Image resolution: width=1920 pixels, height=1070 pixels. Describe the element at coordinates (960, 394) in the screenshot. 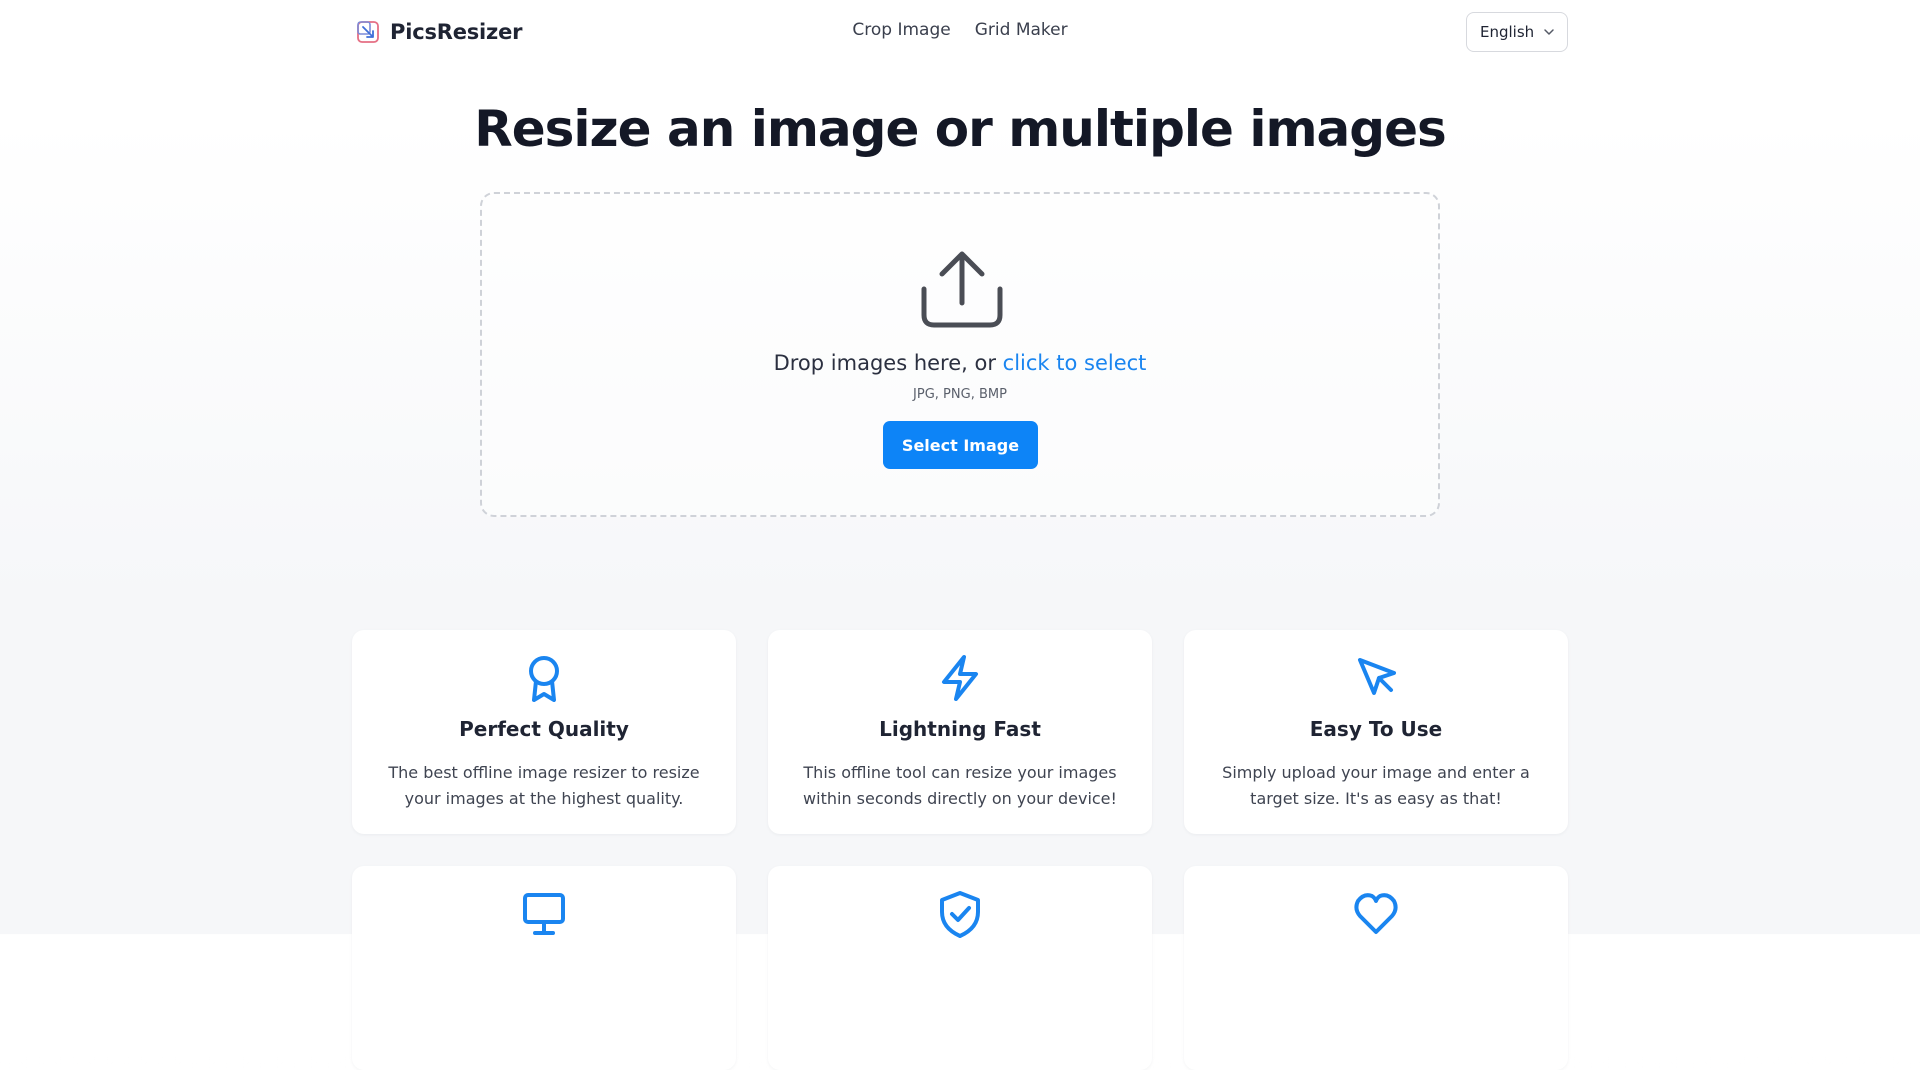

I see `supported-formats: JPG, PNG, BMP` at that location.